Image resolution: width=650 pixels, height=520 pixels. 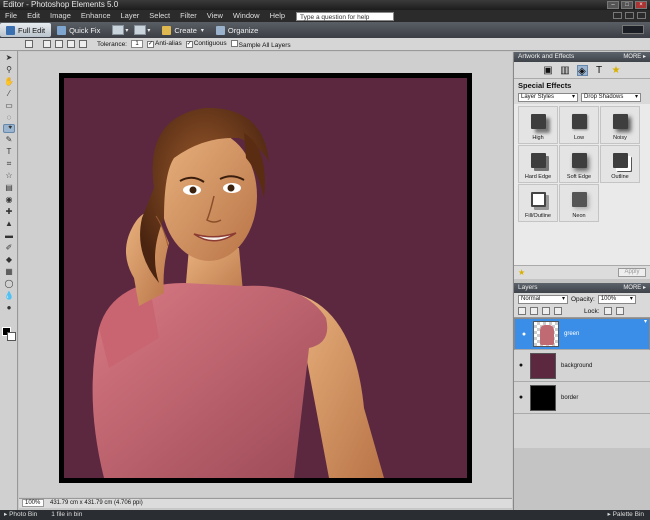 I want to click on adjustment-layer-icon, so click(x=534, y=311).